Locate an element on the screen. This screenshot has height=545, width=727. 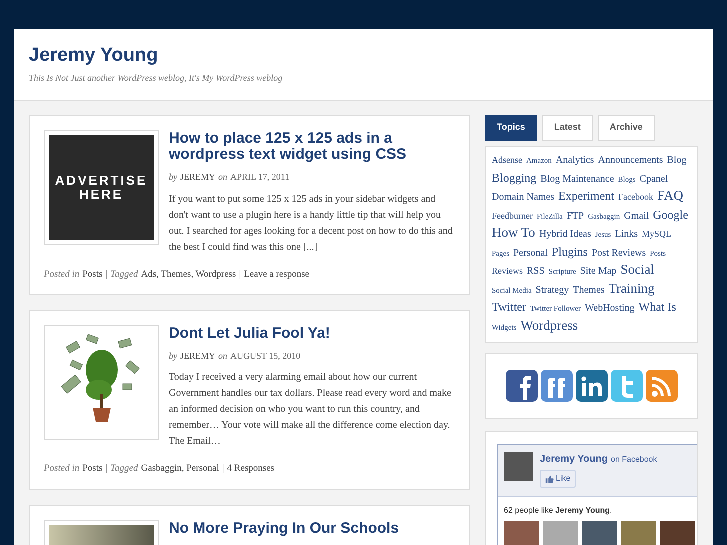
tag-link: Training is located at coordinates (631, 288).